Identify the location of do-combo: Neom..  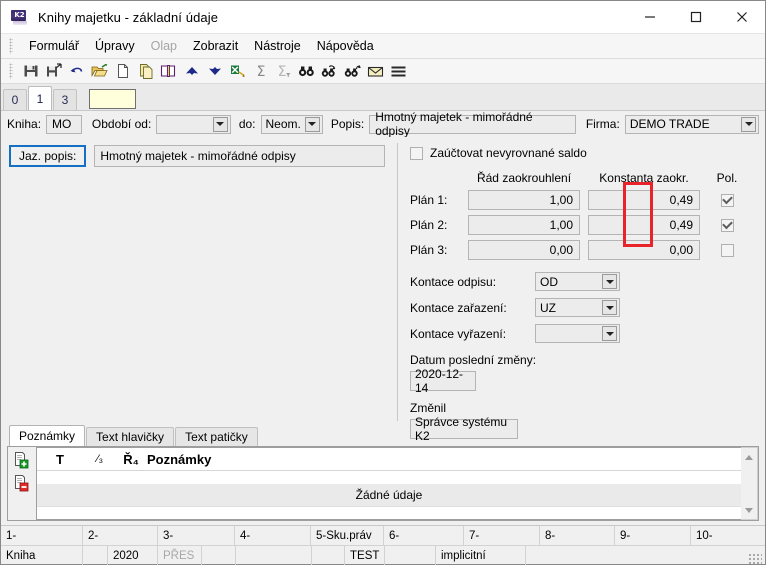
(291, 124).